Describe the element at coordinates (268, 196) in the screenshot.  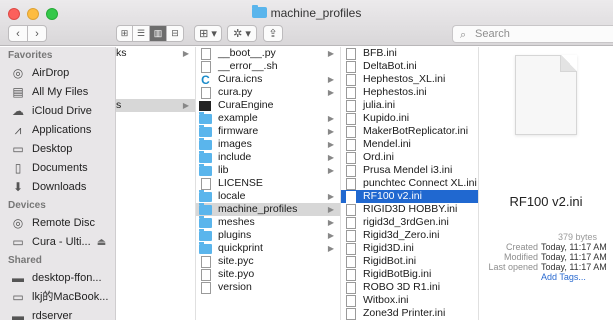
I see `list-item: locale ▶` at that location.